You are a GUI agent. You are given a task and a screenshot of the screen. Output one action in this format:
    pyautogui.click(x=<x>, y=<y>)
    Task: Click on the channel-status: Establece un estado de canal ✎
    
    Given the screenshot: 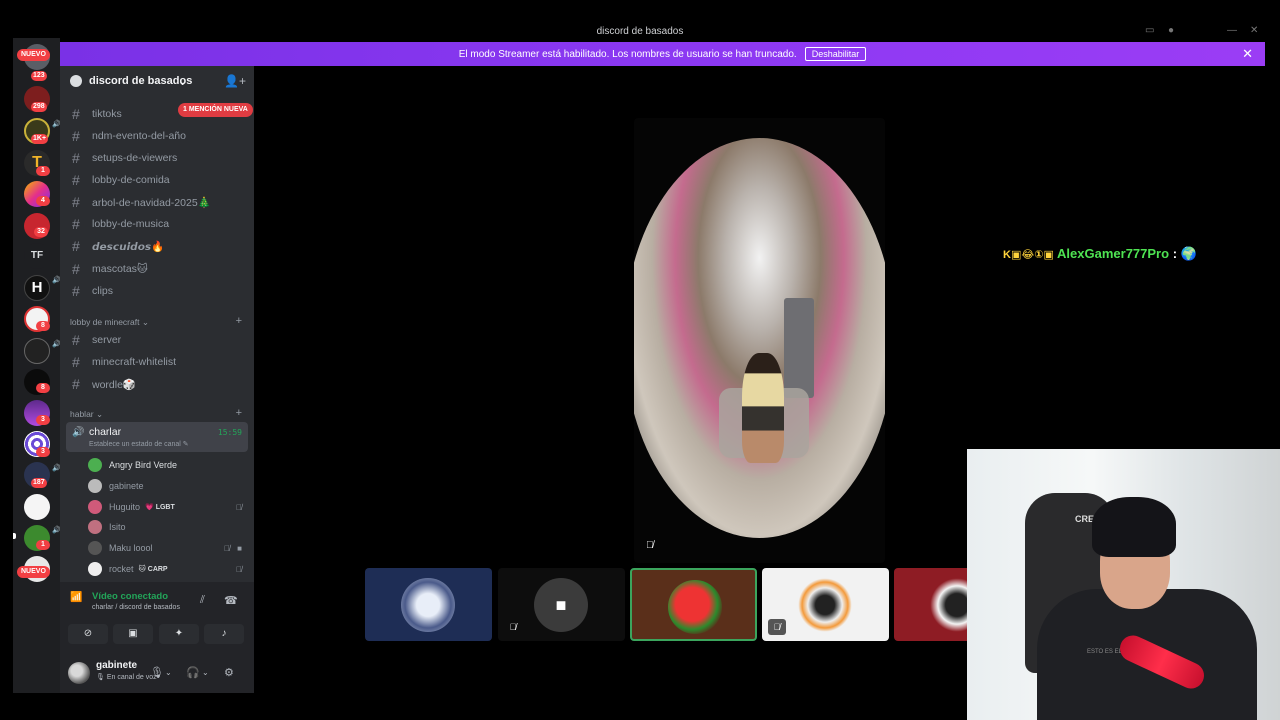 What is the action you would take?
    pyautogui.click(x=139, y=444)
    